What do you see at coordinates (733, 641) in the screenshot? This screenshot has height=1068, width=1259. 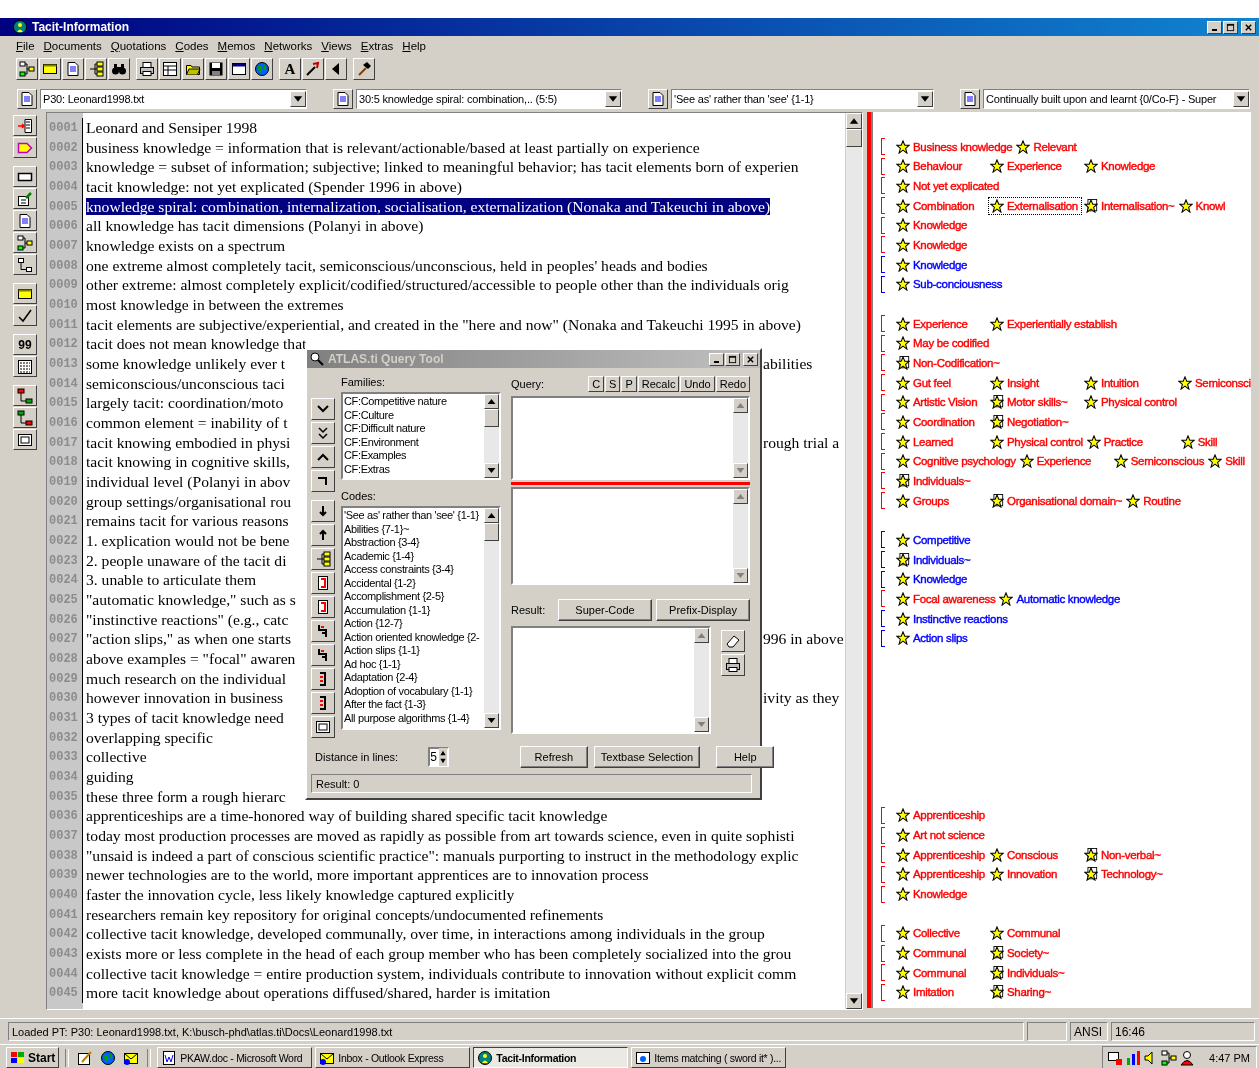 I see `eraser-button` at bounding box center [733, 641].